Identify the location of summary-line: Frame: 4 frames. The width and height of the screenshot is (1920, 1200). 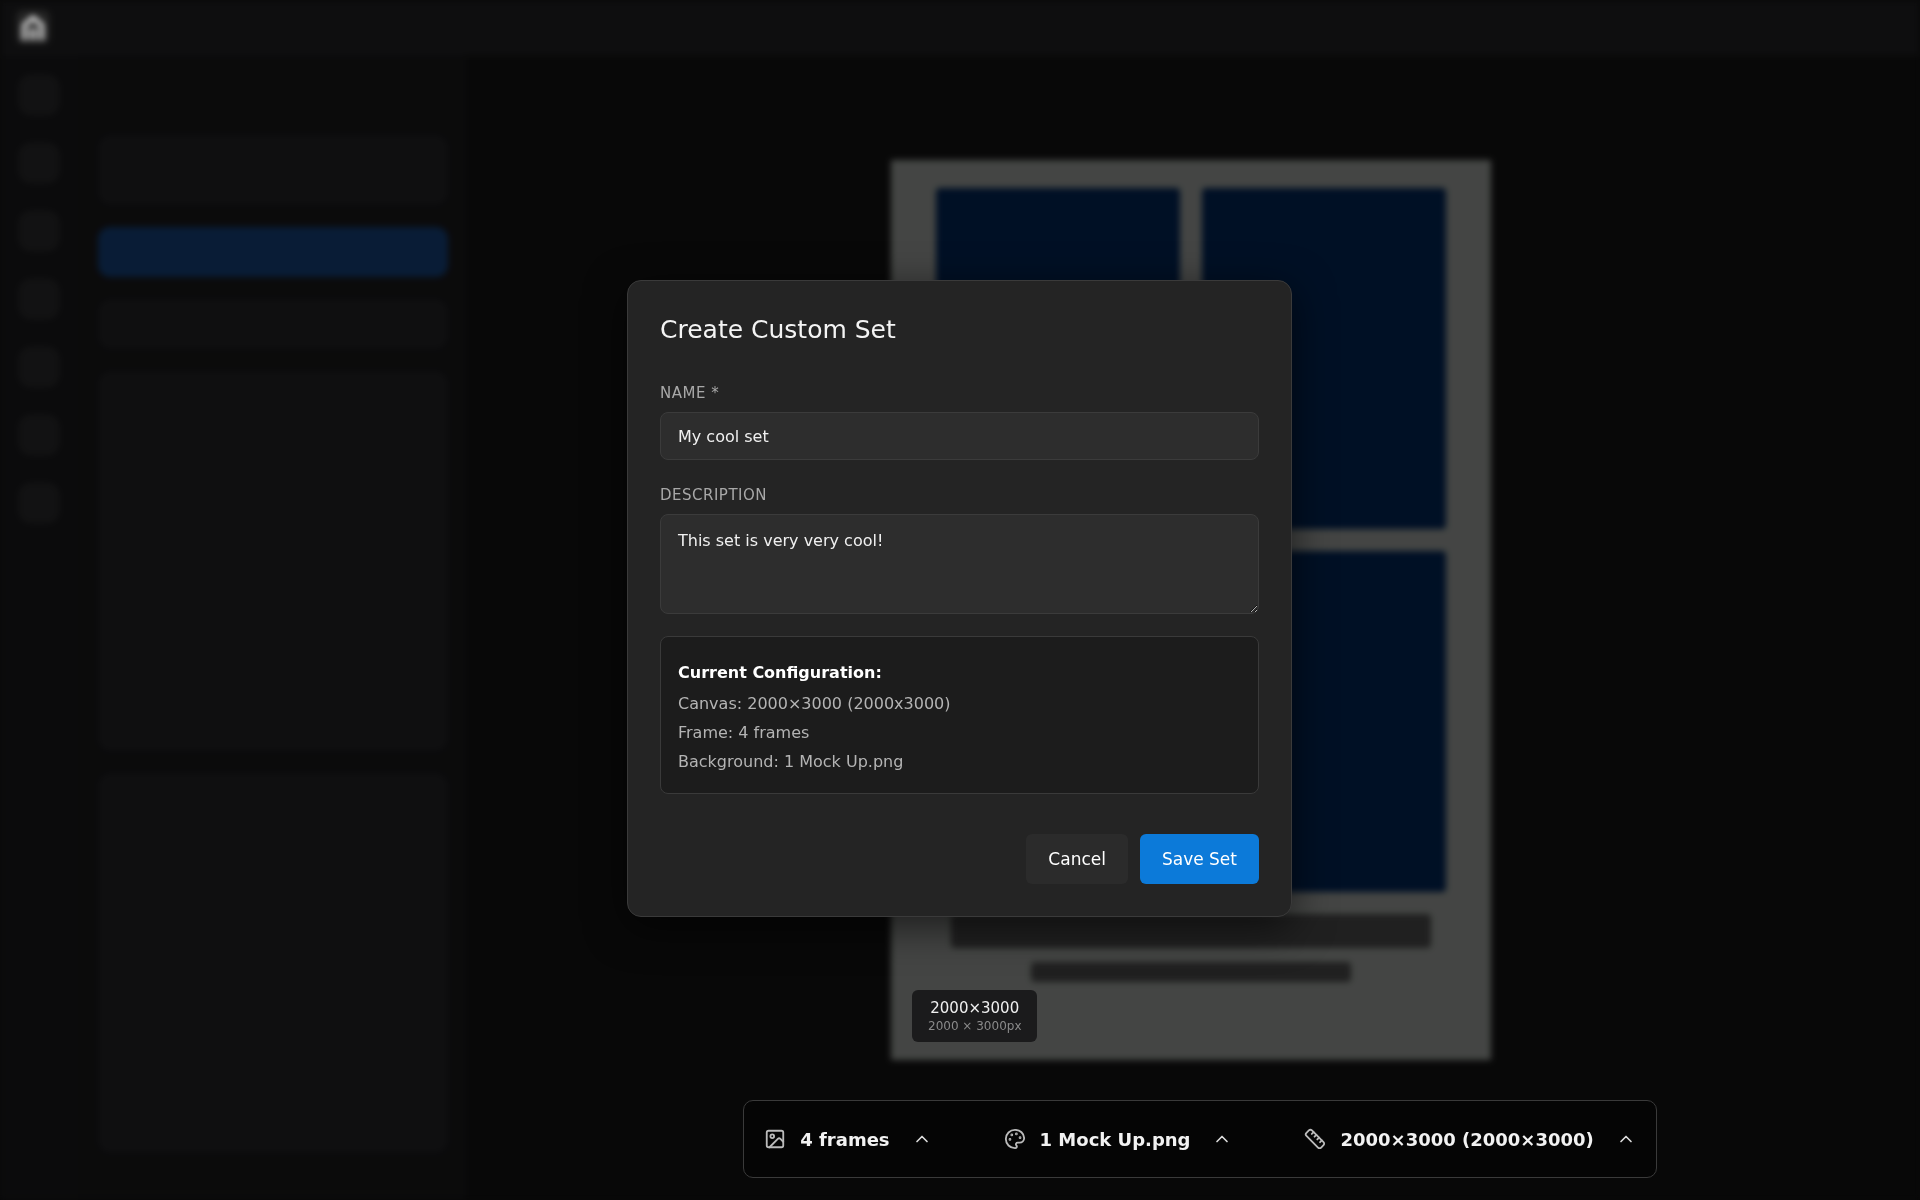
(744, 732).